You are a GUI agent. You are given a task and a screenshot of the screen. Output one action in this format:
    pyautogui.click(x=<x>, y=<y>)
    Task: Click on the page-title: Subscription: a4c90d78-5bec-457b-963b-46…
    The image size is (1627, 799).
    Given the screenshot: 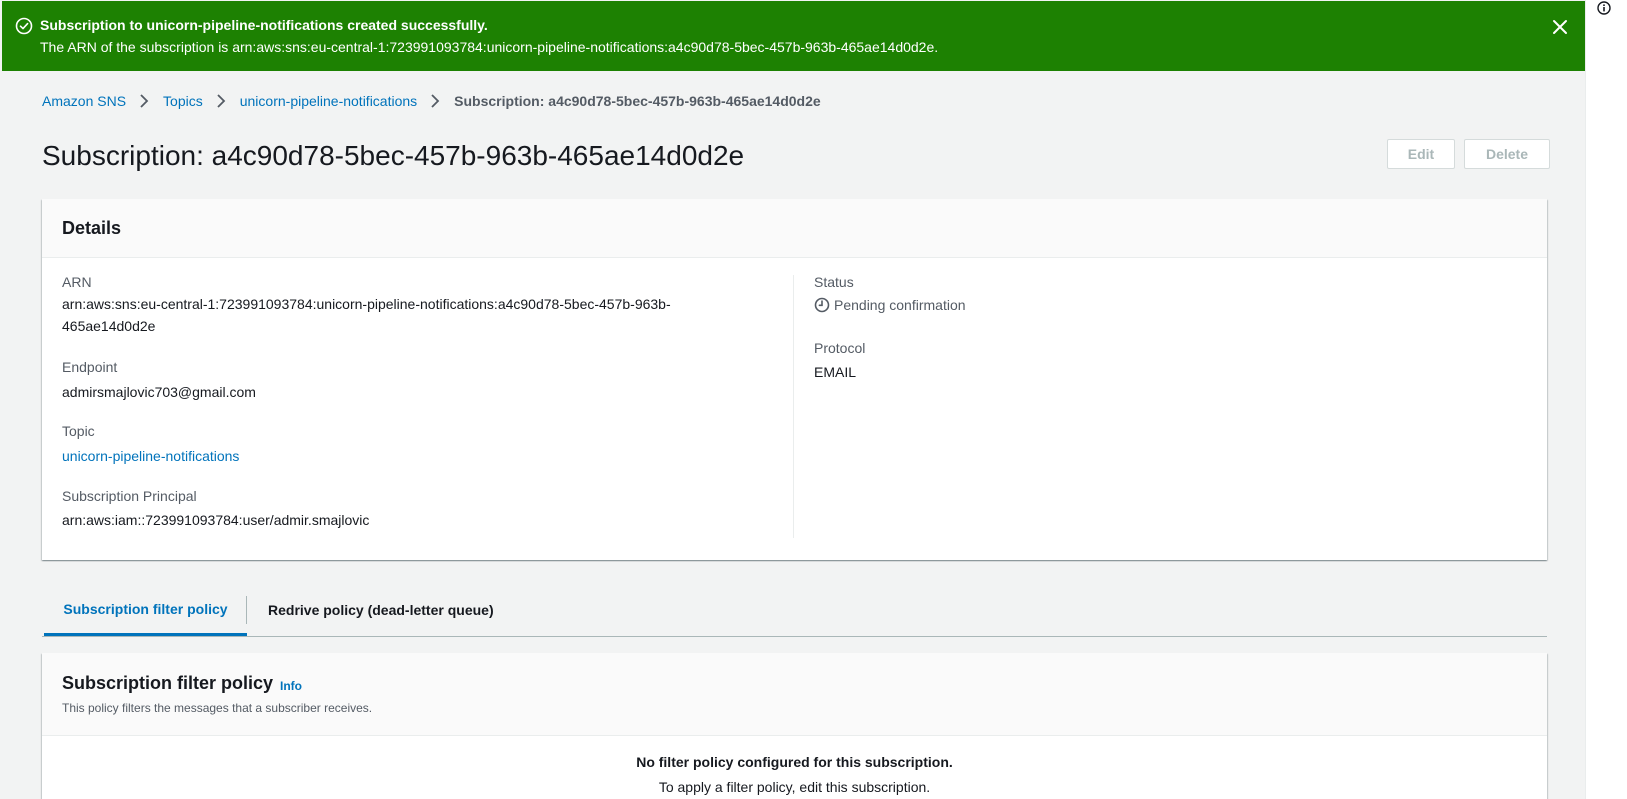 What is the action you would take?
    pyautogui.click(x=393, y=155)
    